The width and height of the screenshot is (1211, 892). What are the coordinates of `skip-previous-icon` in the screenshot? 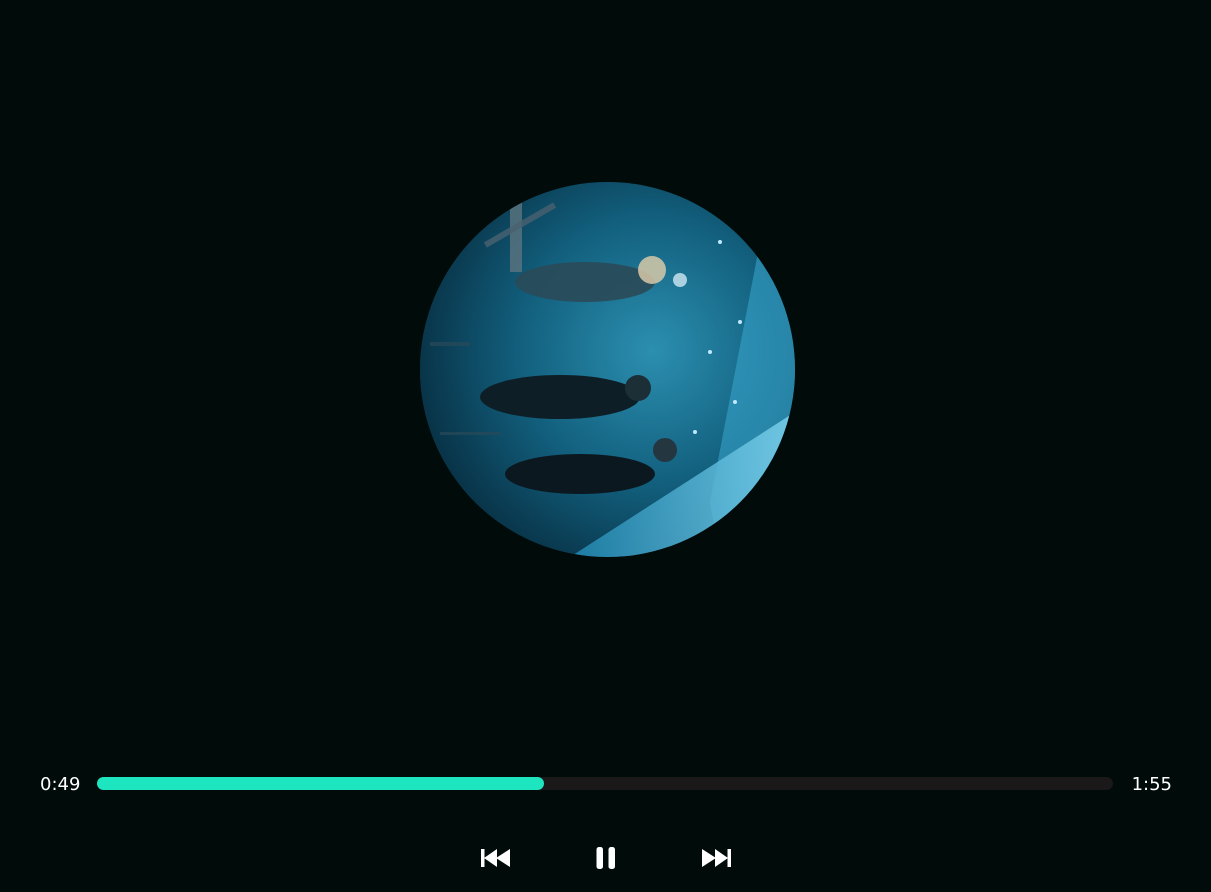 It's located at (496, 858).